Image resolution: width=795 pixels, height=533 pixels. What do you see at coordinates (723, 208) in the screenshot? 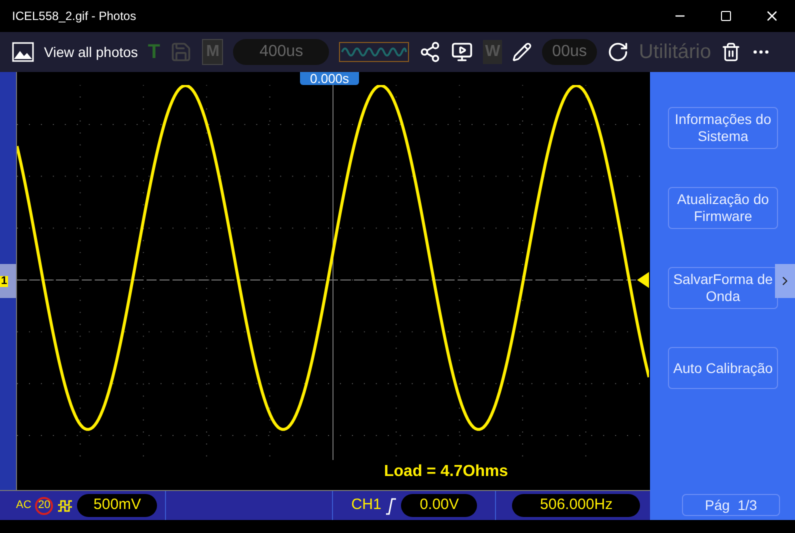
I see `menu-button: Atualização do Firmware` at bounding box center [723, 208].